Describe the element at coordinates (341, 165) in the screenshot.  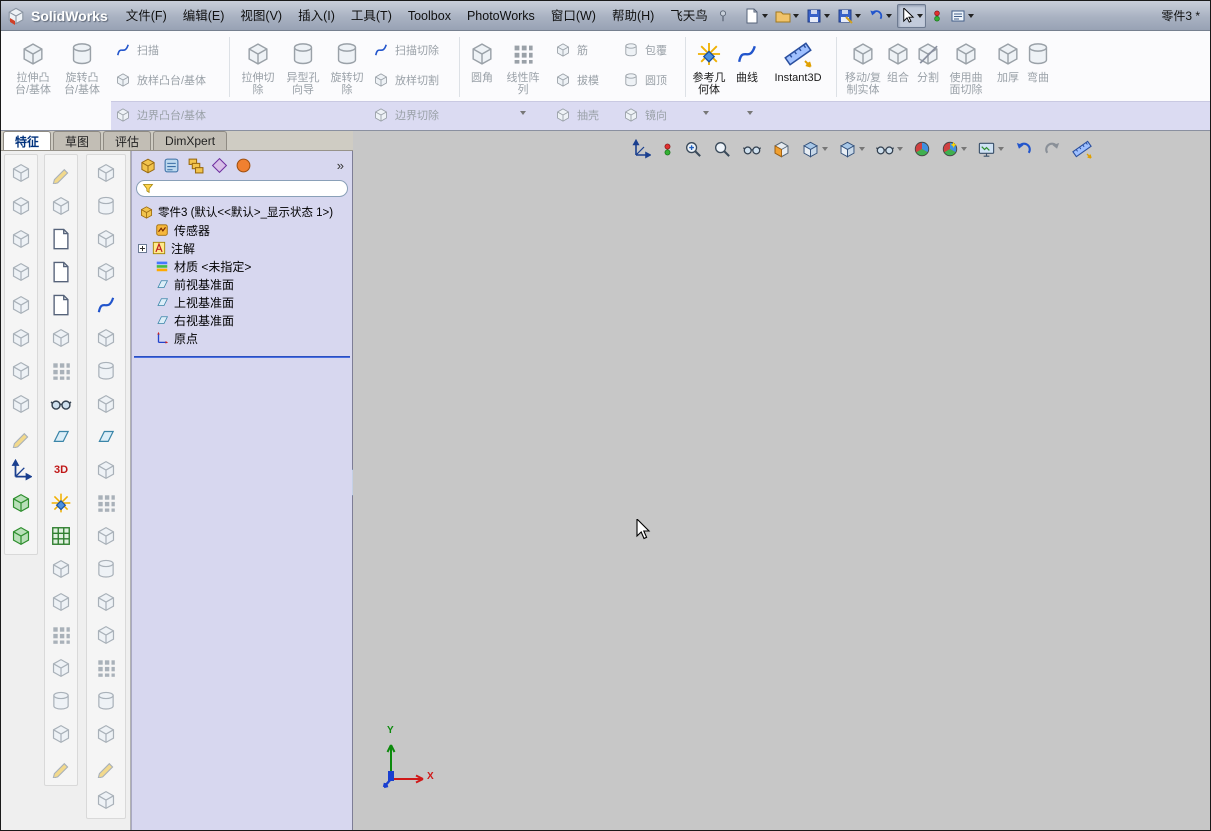
I see `panel-overflow-chevron: »` at that location.